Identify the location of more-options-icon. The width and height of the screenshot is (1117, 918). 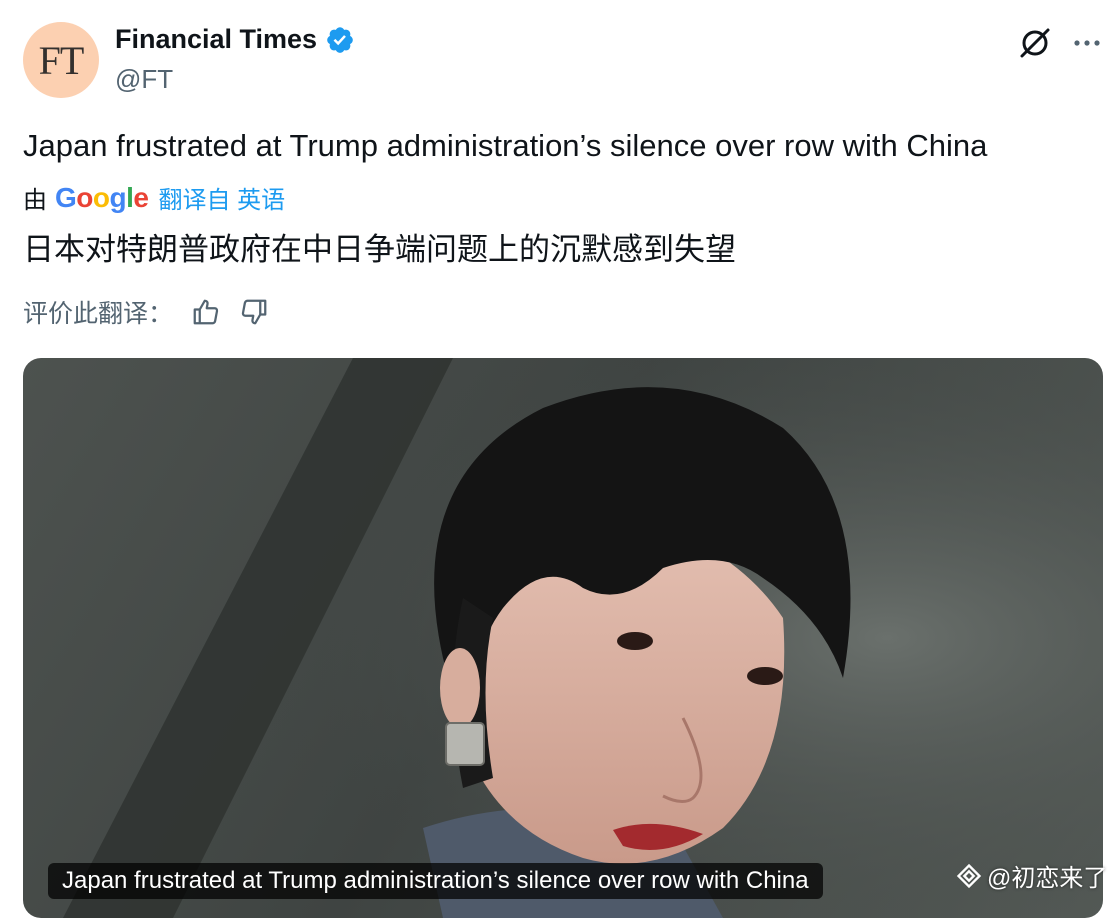
(1087, 43).